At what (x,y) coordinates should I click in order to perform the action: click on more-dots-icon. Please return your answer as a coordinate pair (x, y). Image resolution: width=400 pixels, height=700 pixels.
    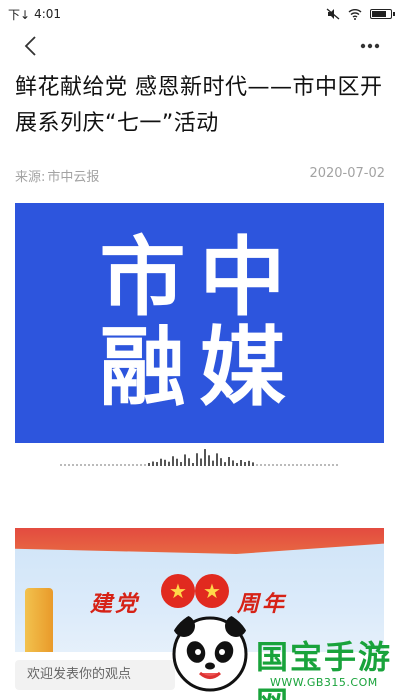
    Looking at the image, I should click on (370, 46).